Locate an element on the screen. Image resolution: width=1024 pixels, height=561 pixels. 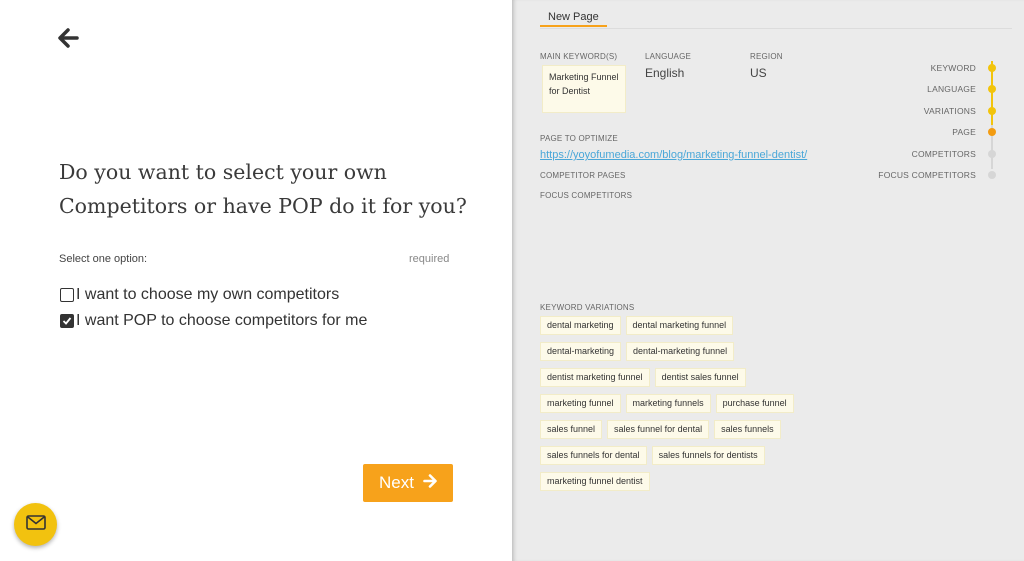
keyword-chip: dental marketing is located at coordinates (580, 325).